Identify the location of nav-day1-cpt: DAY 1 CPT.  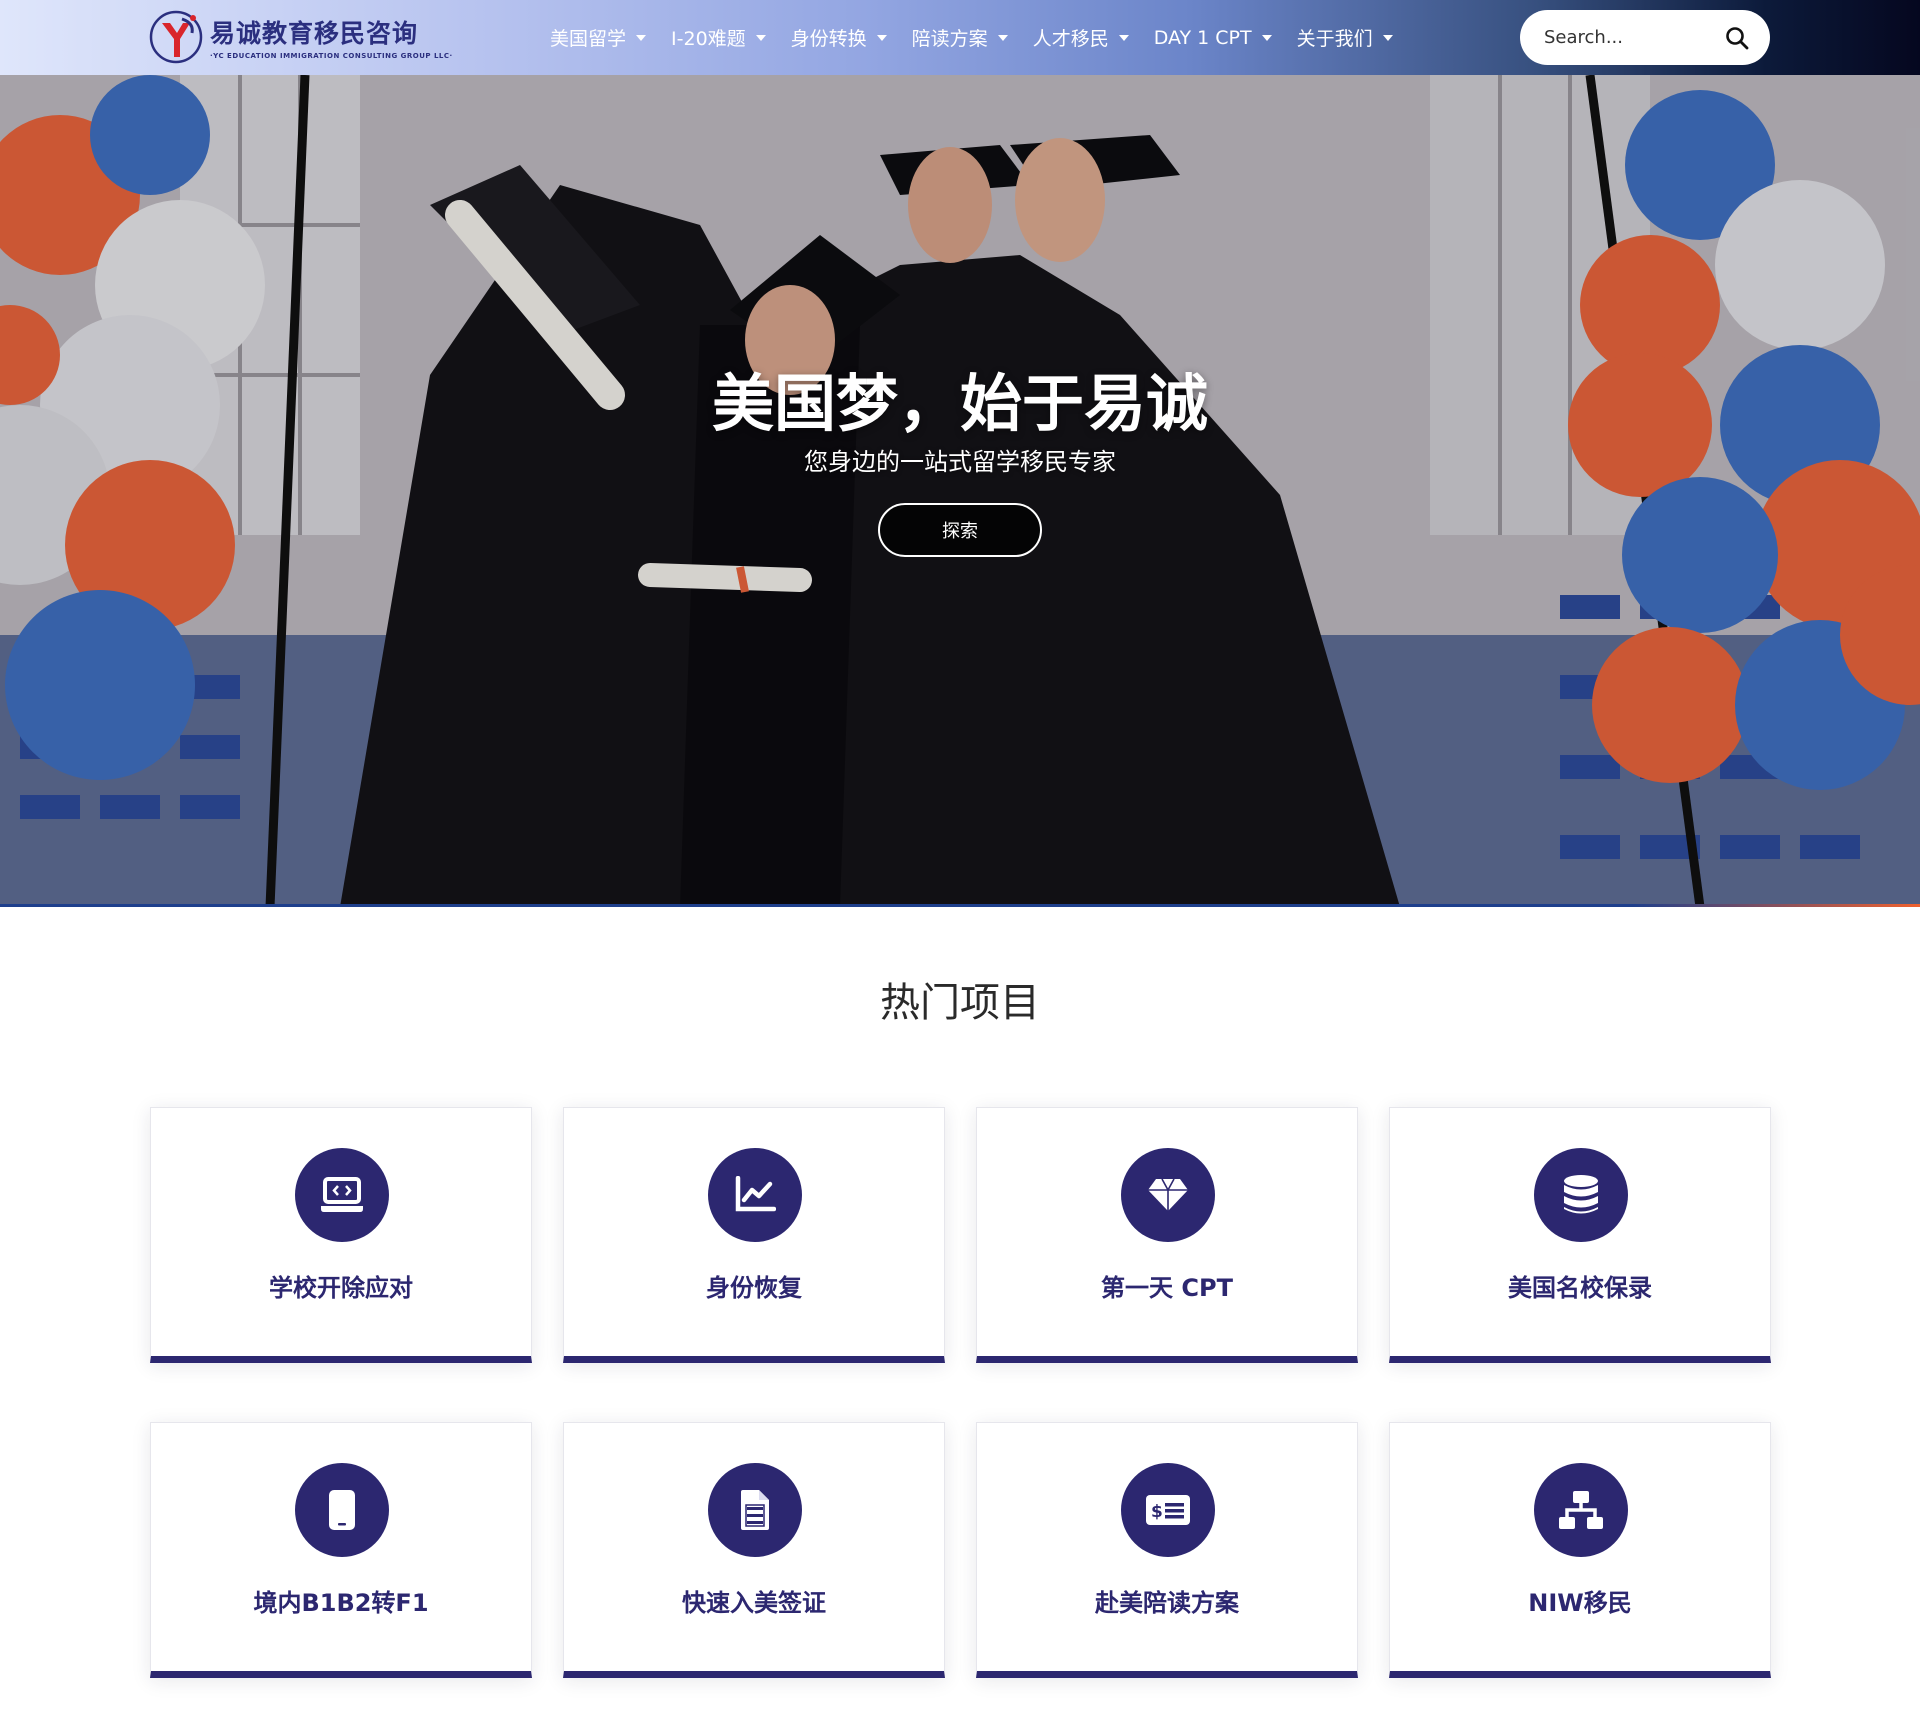
(1213, 38).